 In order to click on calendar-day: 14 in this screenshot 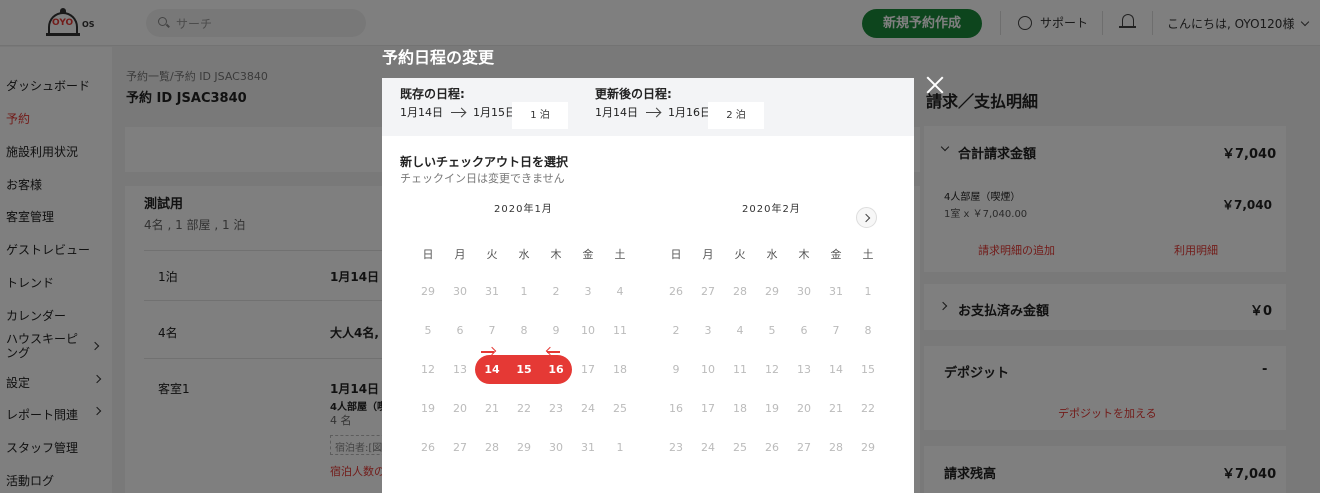, I will do `click(836, 370)`.